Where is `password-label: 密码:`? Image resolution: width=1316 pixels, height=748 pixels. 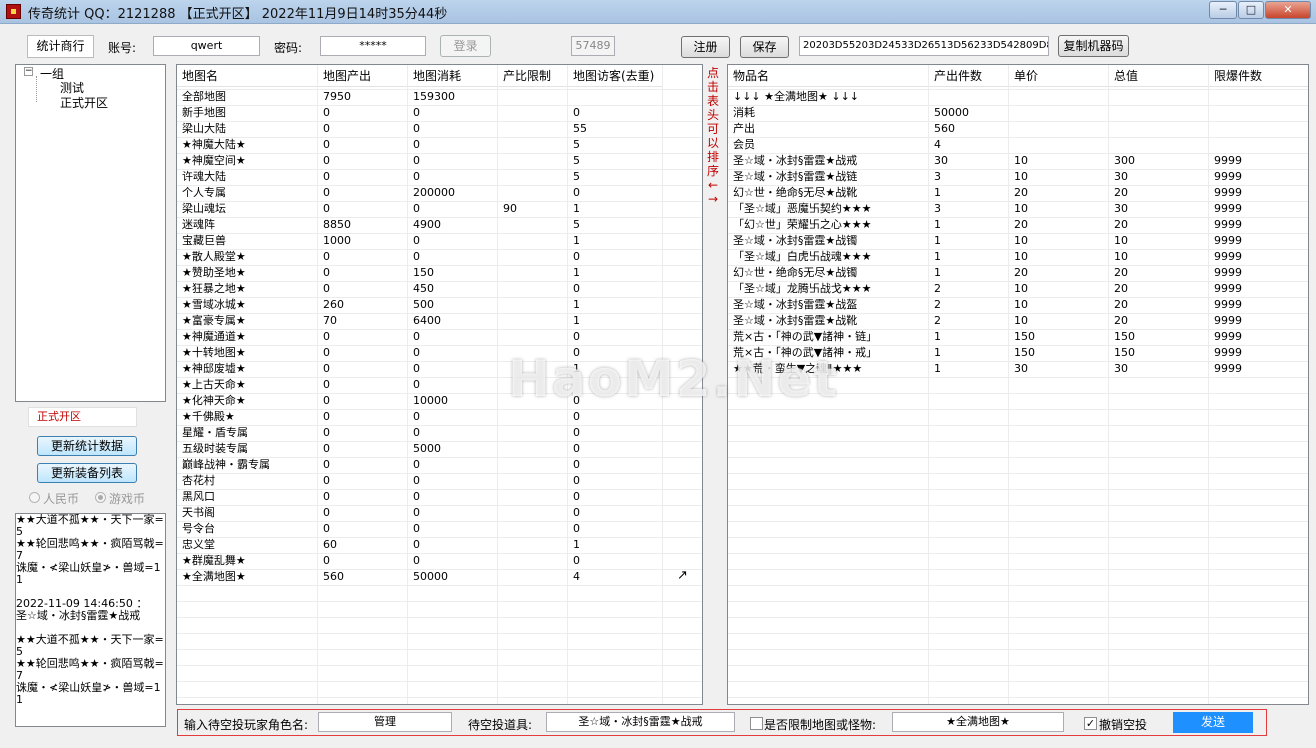 password-label: 密码: is located at coordinates (288, 48).